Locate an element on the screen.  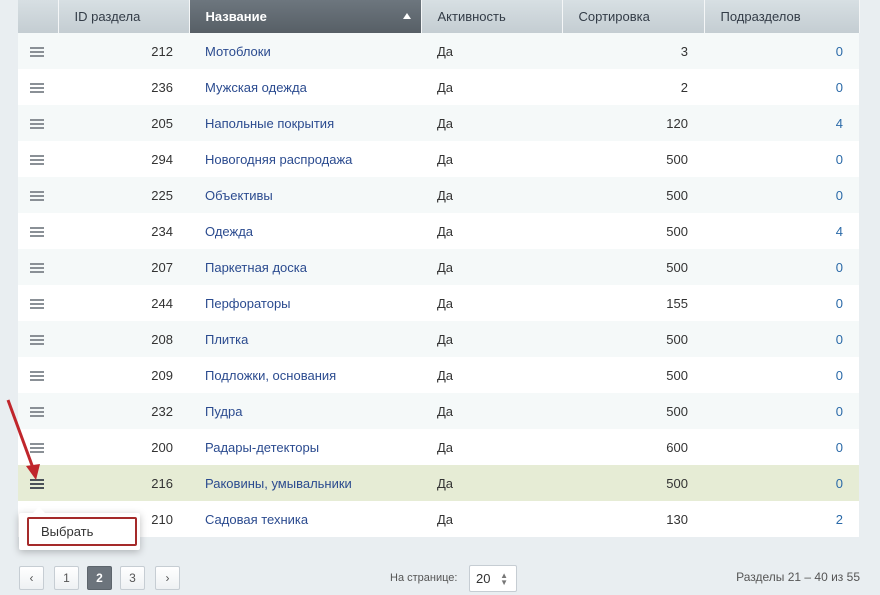
table-row: 210 Садовая техника Да 130 2 is located at coordinates (438, 519).